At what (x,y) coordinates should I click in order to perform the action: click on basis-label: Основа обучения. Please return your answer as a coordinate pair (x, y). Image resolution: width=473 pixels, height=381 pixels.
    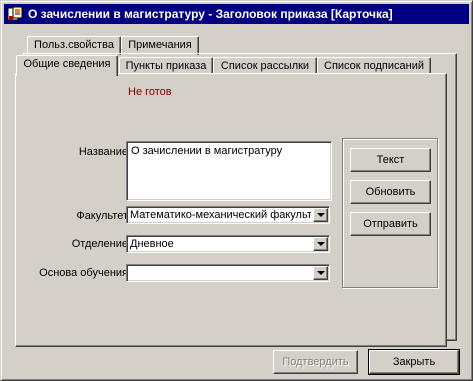
    Looking at the image, I should click on (83, 273).